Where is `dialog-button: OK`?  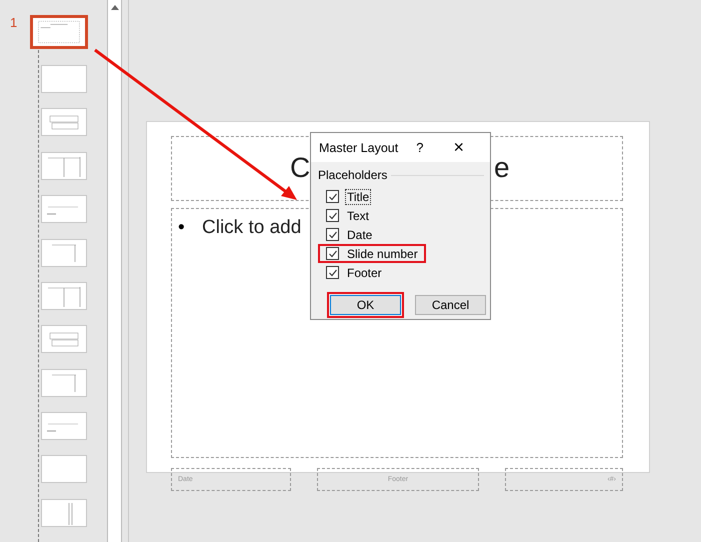
dialog-button: OK is located at coordinates (365, 305).